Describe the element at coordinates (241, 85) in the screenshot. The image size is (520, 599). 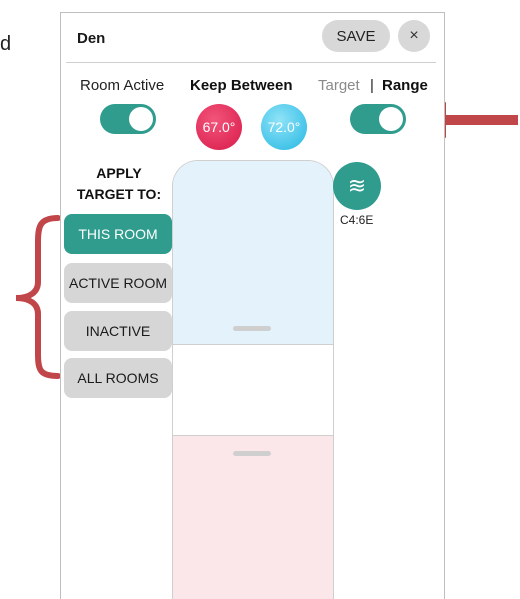
I see `keep-between-label: Keep Between` at that location.